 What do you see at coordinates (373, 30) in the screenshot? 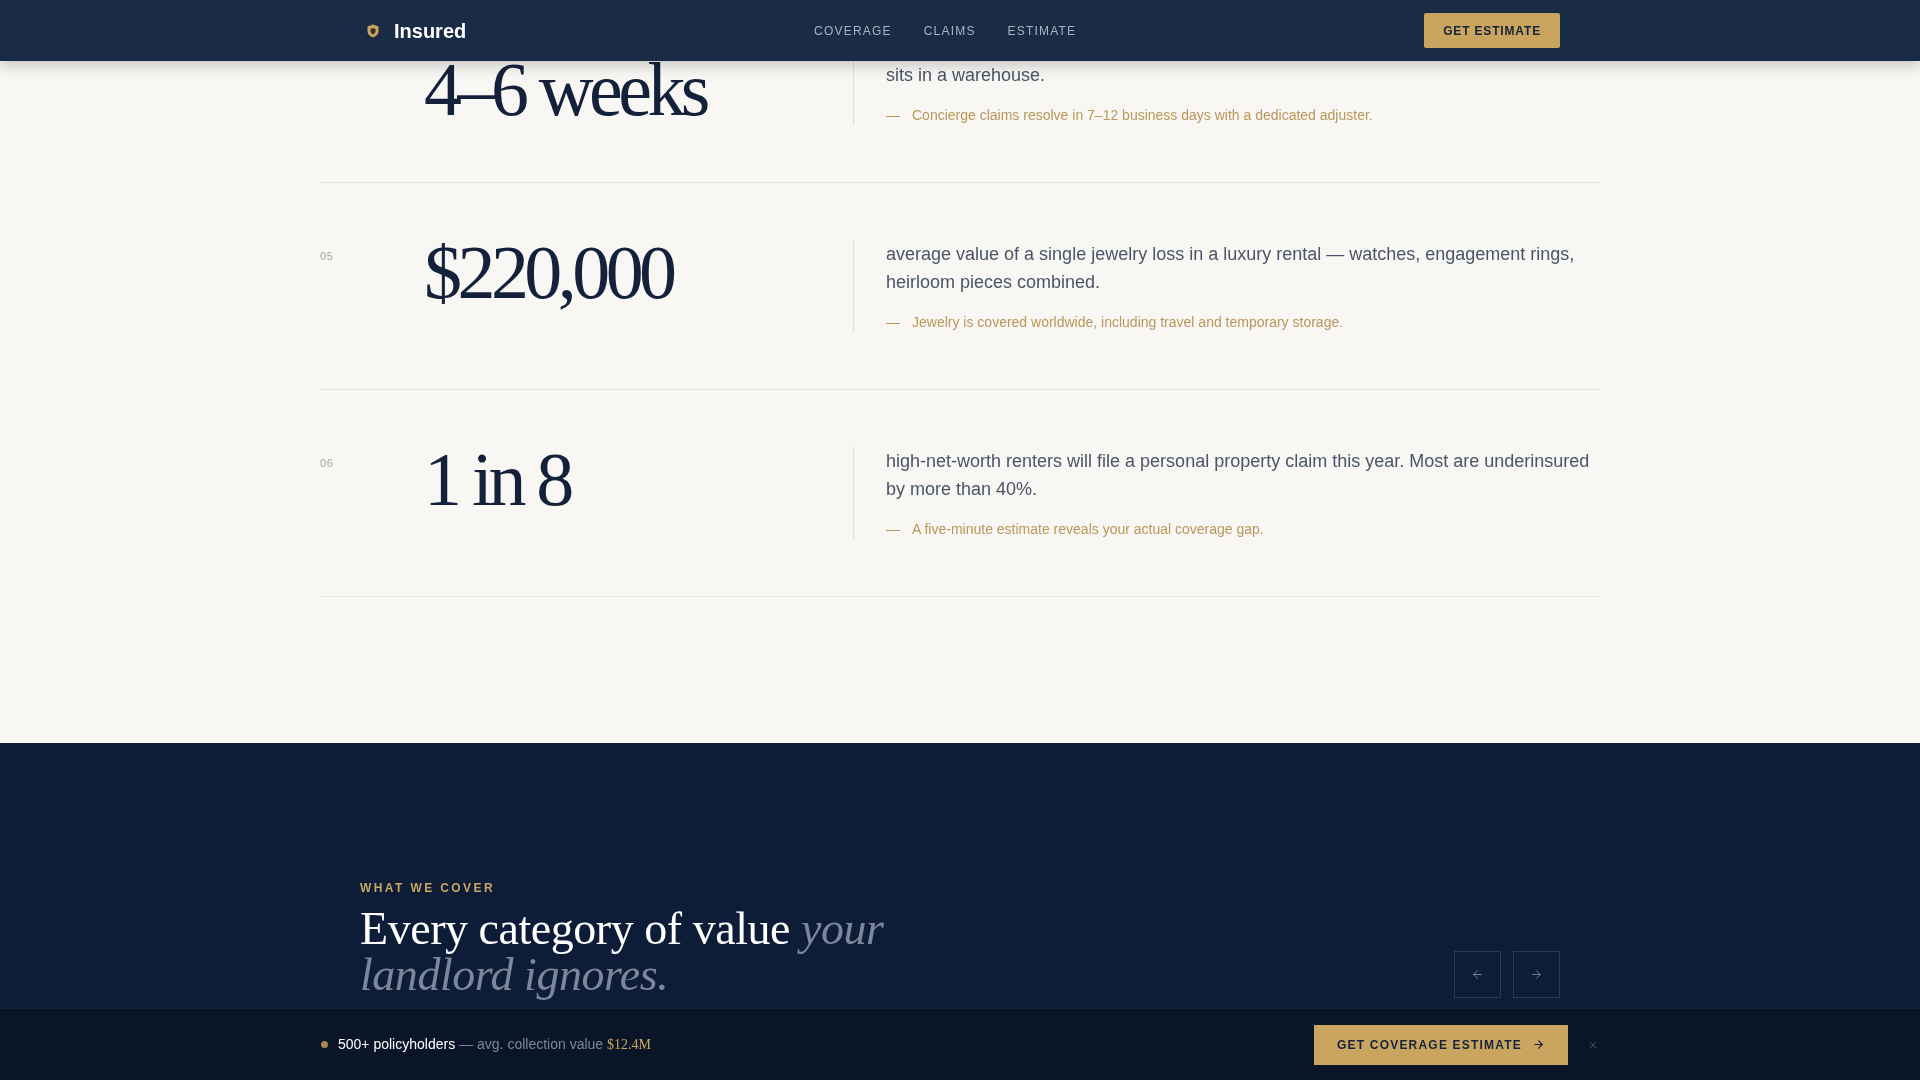
I see `shield-logo-icon` at bounding box center [373, 30].